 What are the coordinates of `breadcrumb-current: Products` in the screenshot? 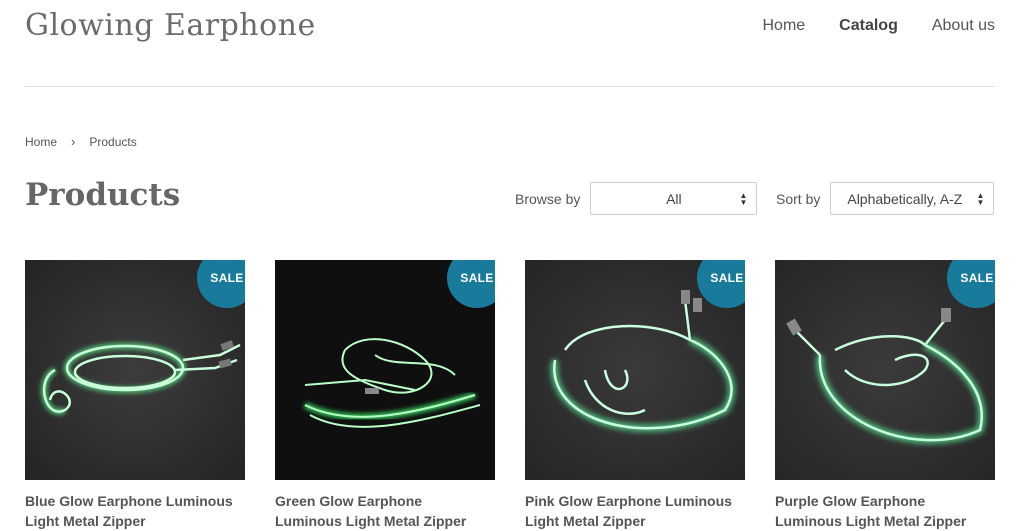 It's located at (113, 141).